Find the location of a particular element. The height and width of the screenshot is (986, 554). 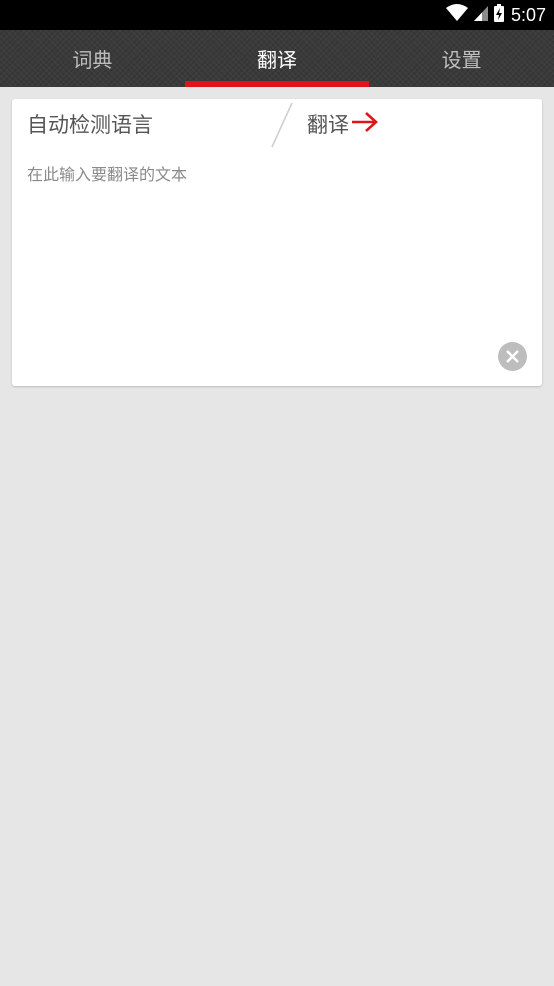

language-divider is located at coordinates (283, 127).